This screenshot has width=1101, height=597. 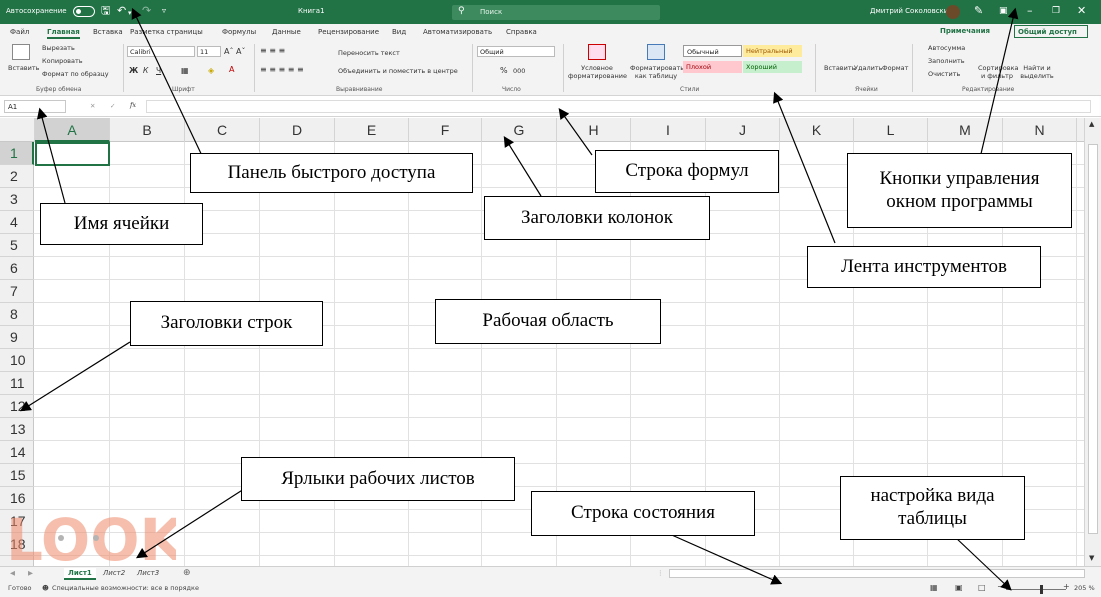 What do you see at coordinates (953, 12) in the screenshot?
I see `avatar` at bounding box center [953, 12].